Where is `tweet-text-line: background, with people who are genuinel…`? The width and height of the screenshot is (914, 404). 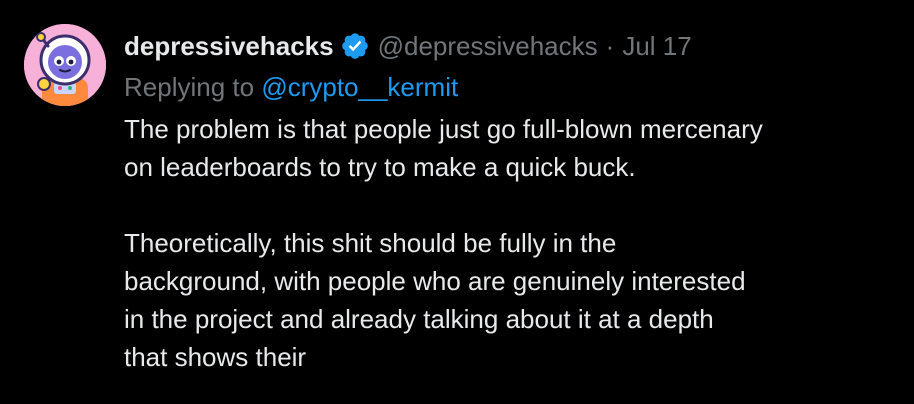 tweet-text-line: background, with people who are genuinel… is located at coordinates (435, 281).